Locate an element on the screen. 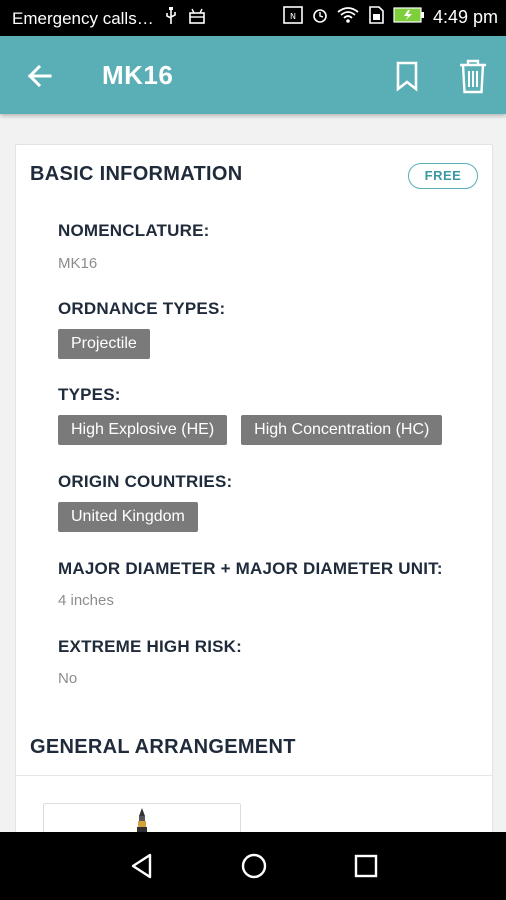 This screenshot has width=506, height=900. origin-countries-chips: United Kingdom is located at coordinates (128, 517).